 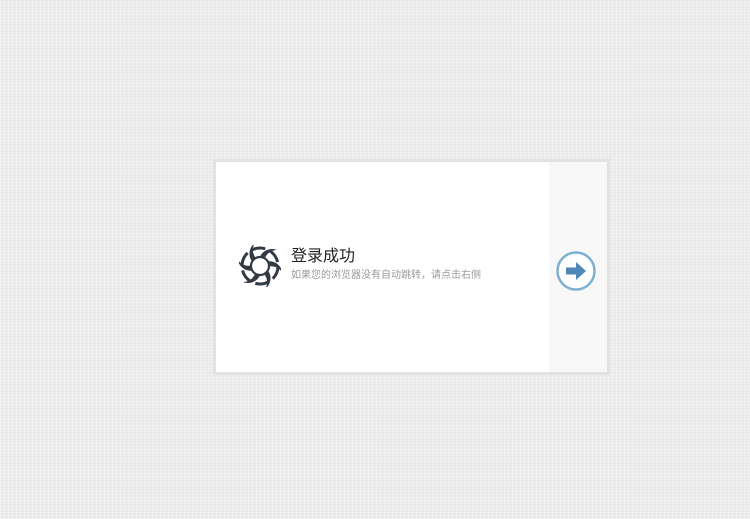 What do you see at coordinates (260, 266) in the screenshot?
I see `swirl-logo-icon` at bounding box center [260, 266].